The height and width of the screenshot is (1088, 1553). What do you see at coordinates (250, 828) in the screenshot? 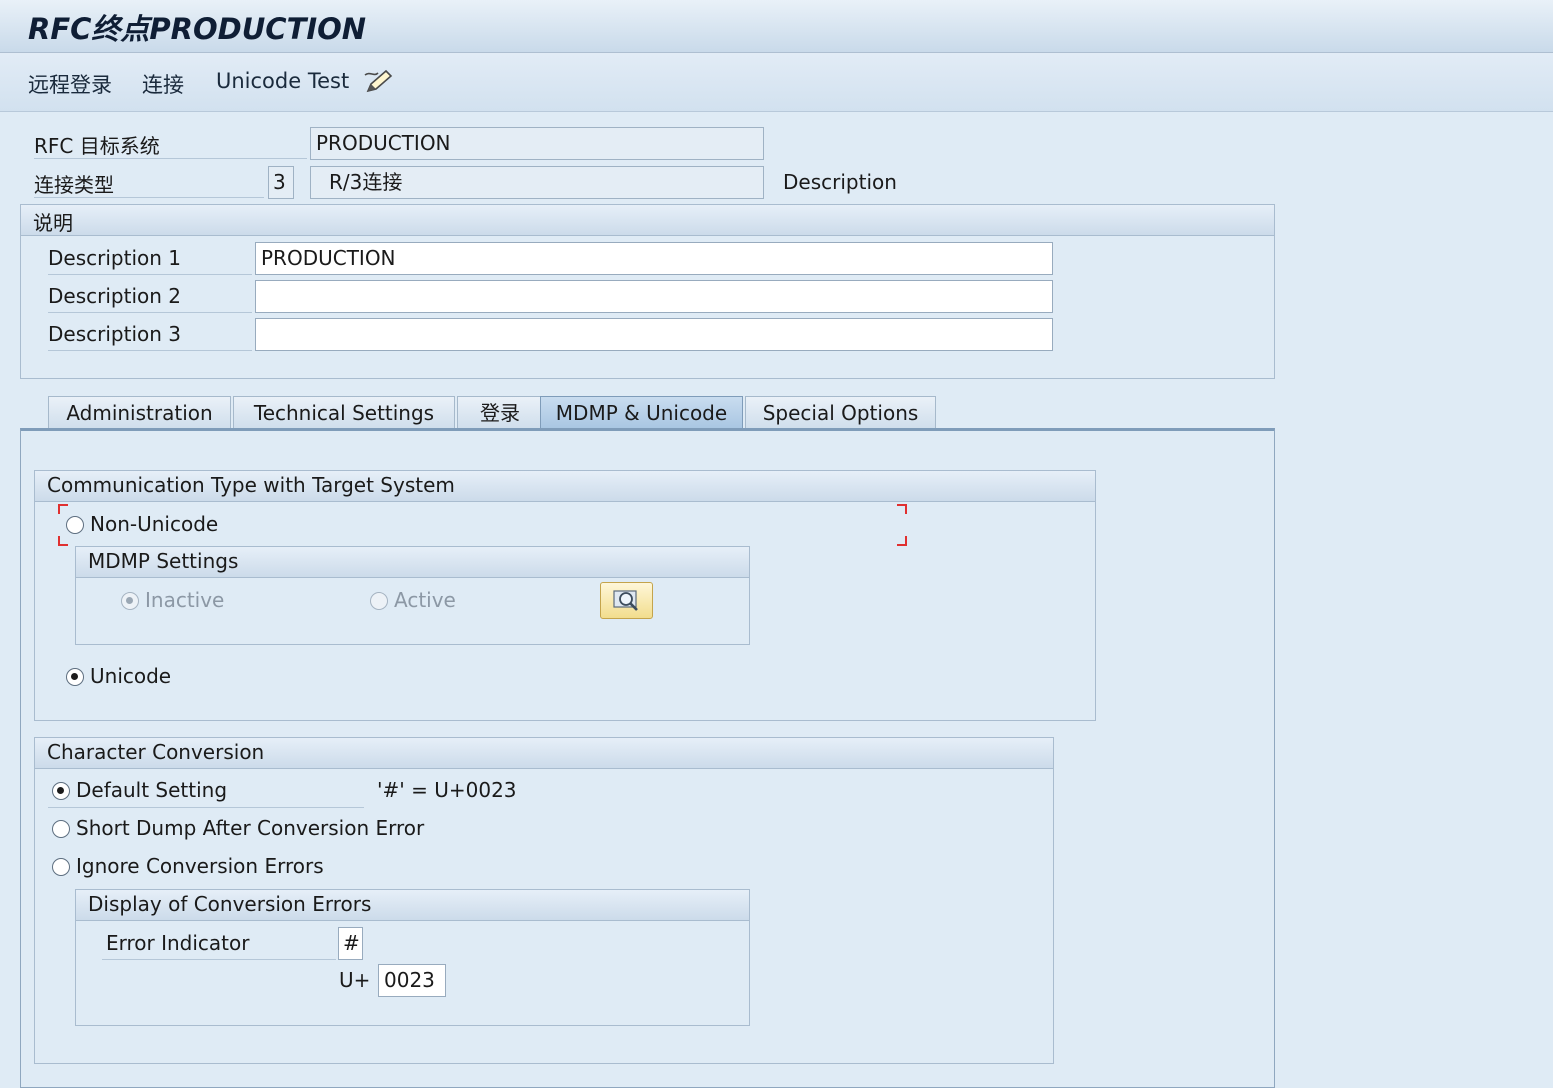
I see `short-dump-label: Short Dump After Conversion Error` at bounding box center [250, 828].